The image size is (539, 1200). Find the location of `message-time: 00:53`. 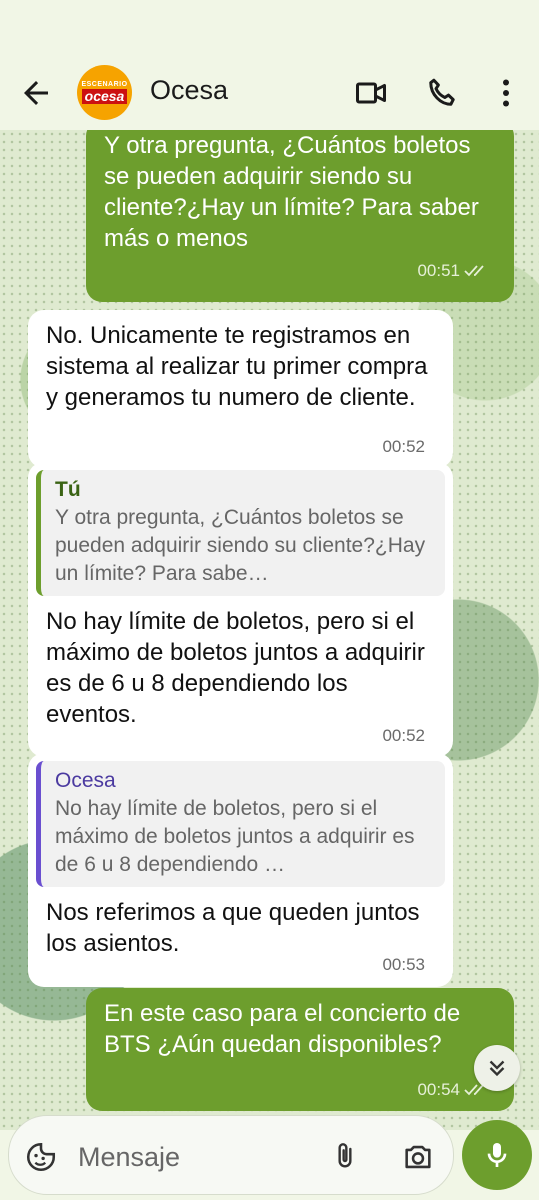

message-time: 00:53 is located at coordinates (403, 964).